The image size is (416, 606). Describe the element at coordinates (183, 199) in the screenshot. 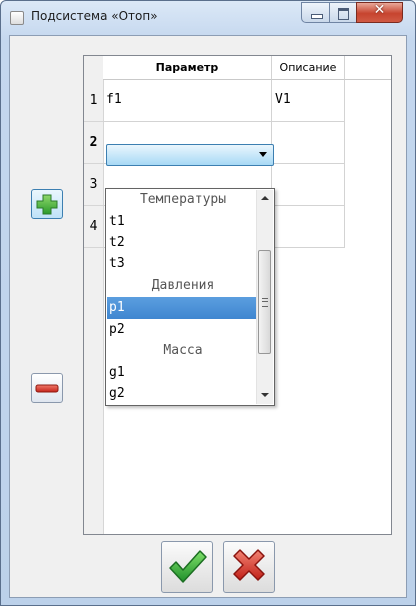

I see `dropdown-group-header: Температуры` at that location.